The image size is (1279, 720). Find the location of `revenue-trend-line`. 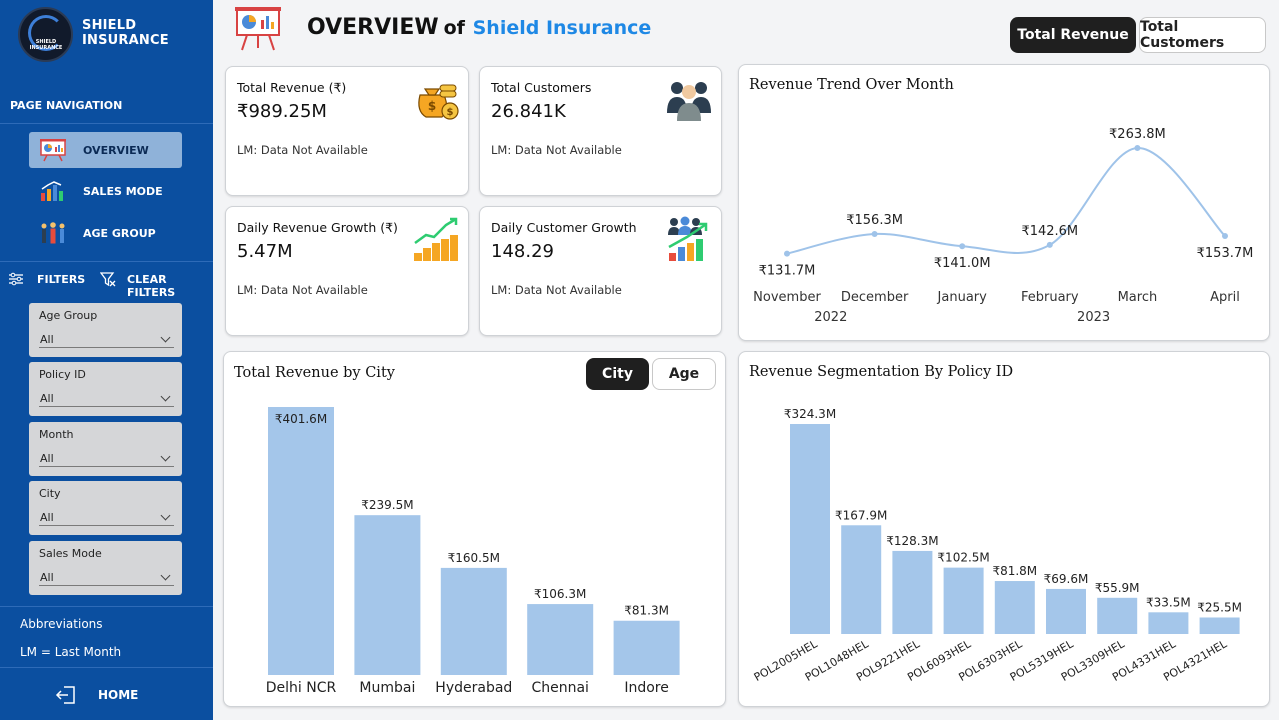

revenue-trend-line is located at coordinates (1006, 200).